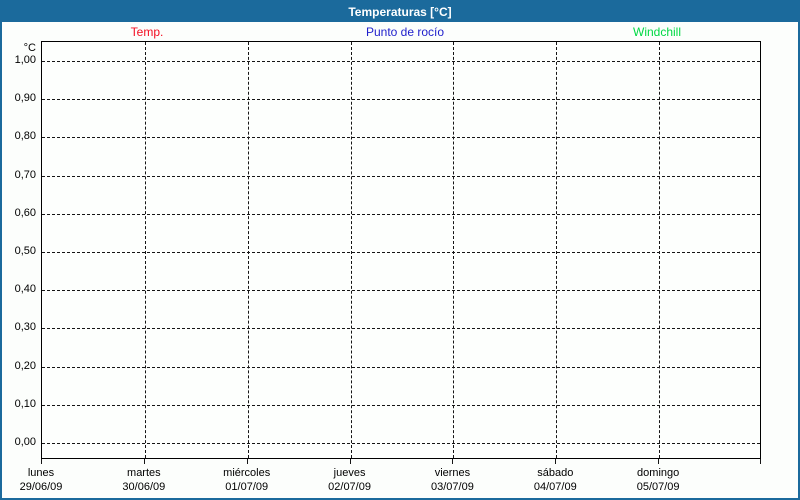  I want to click on x-date-label: 02/07/09, so click(349, 487).